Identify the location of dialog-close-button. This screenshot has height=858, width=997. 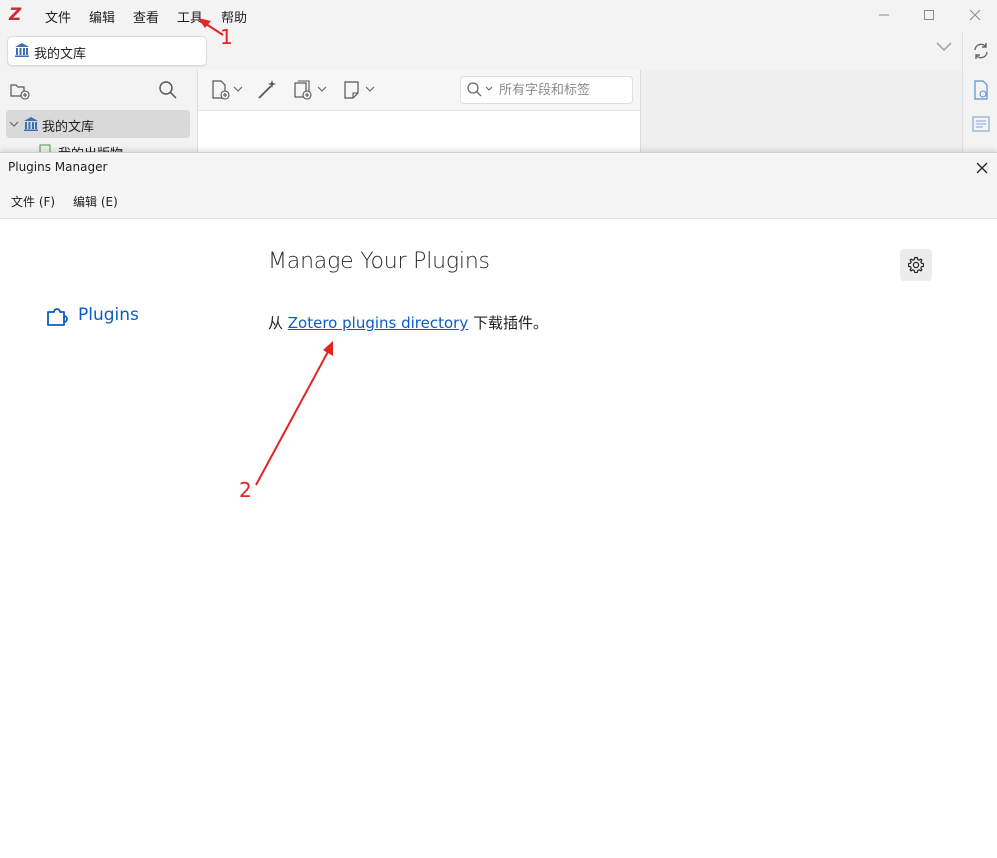
(982, 168).